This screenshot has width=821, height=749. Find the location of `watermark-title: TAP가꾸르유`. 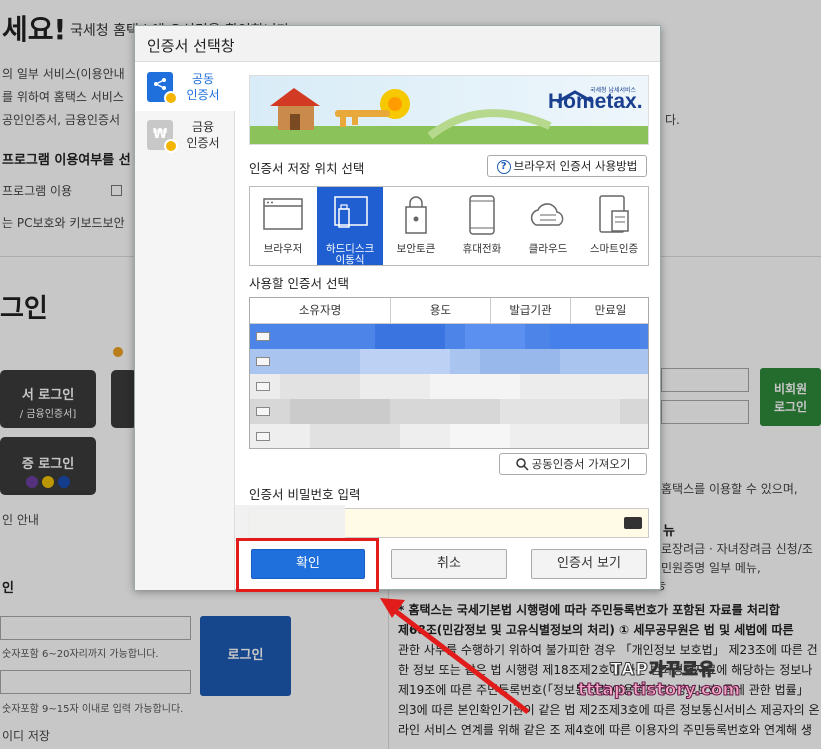

watermark-title: TAP가꾸르유 is located at coordinates (662, 670).